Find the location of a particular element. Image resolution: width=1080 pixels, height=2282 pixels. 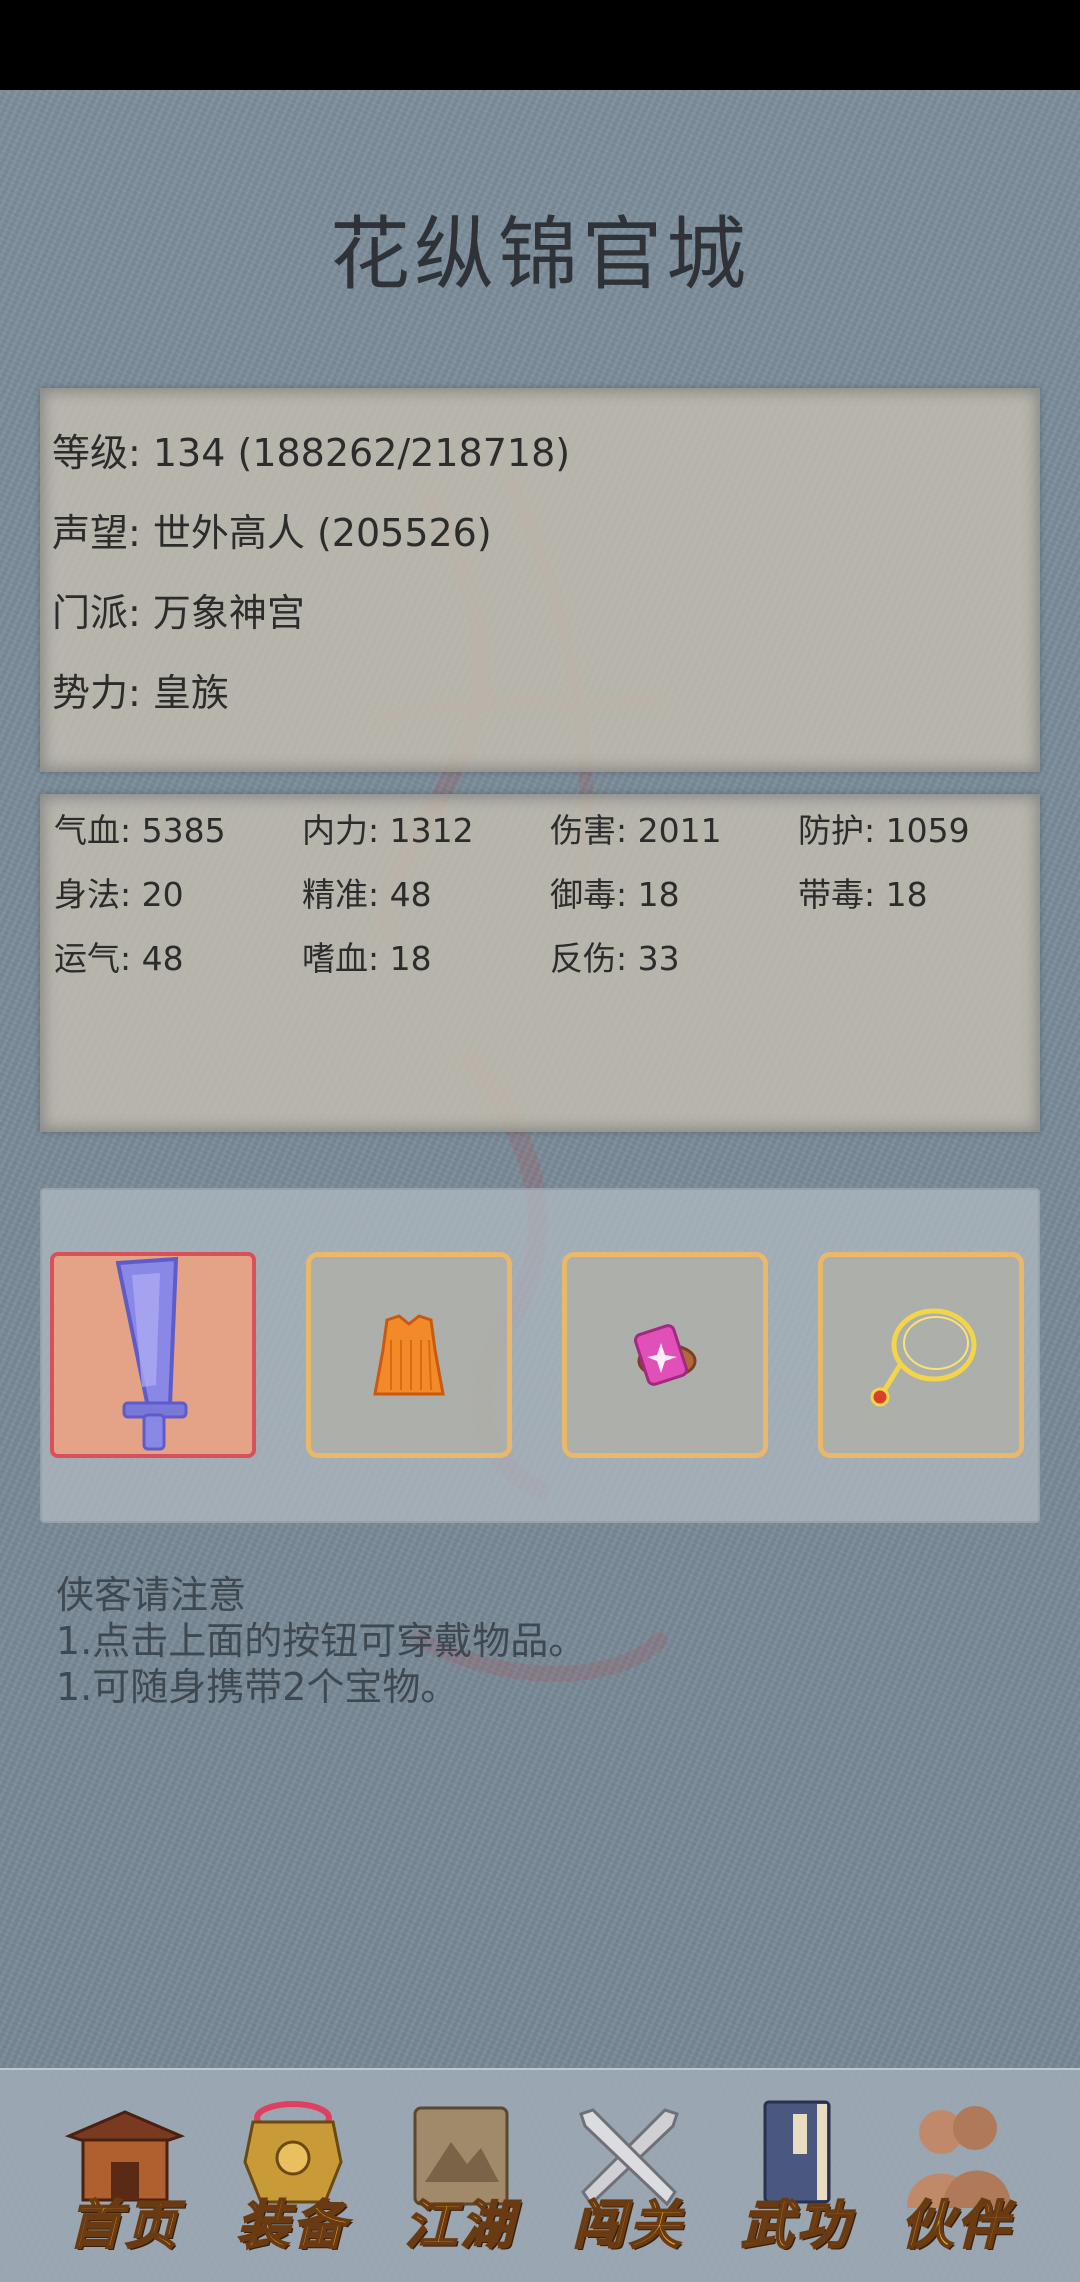

stat-hp: 气血: 5385 is located at coordinates (140, 830).